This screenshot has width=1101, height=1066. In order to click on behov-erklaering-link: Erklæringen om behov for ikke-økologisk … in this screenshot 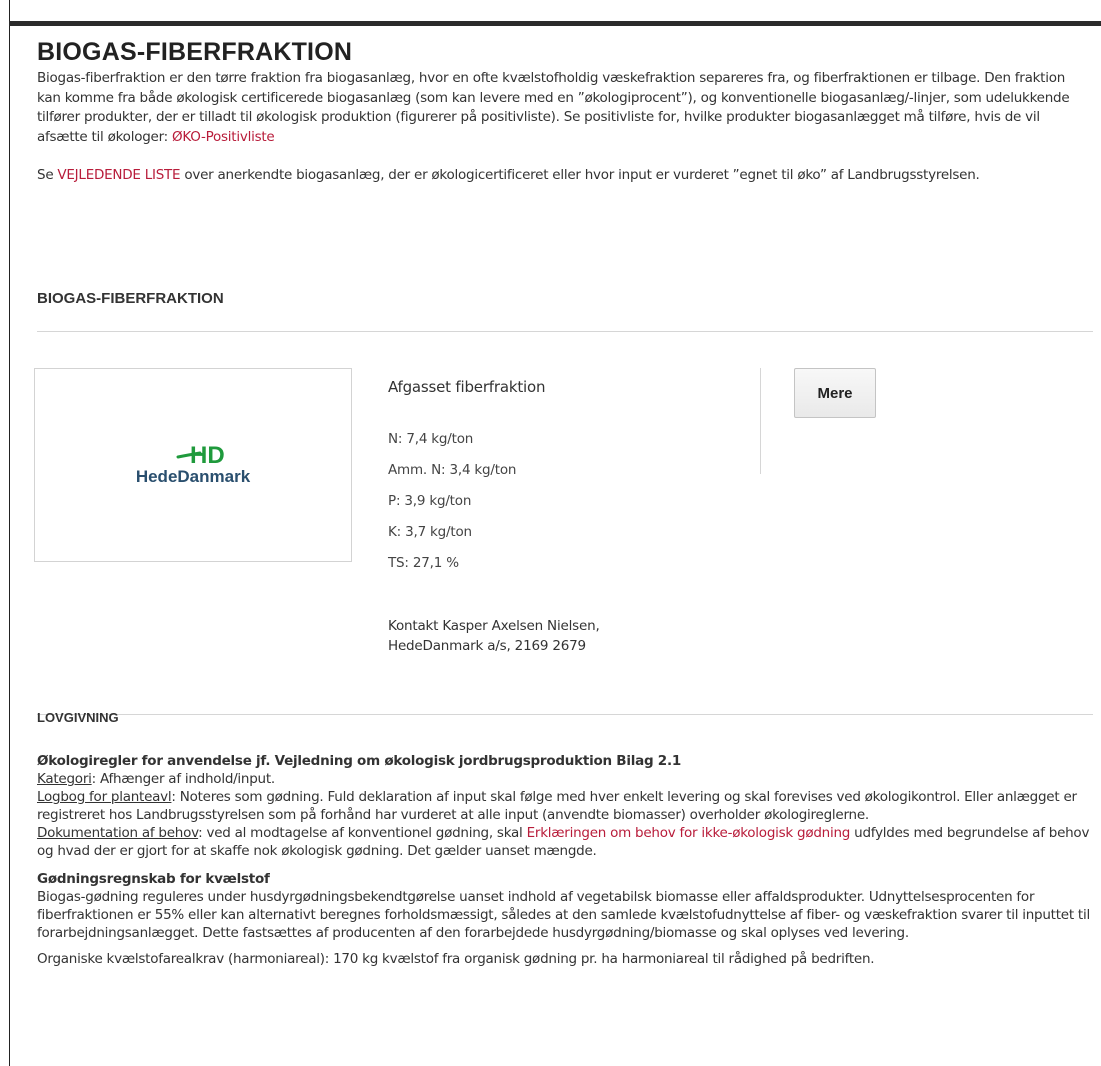, I will do `click(689, 833)`.